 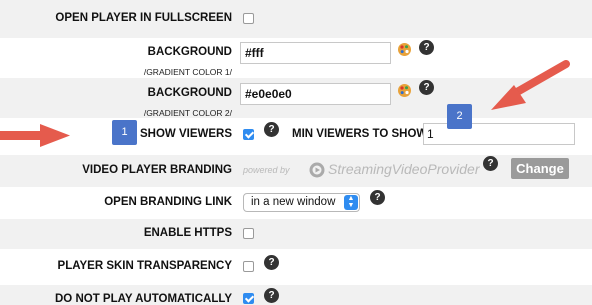 I want to click on branding-label: VIDEO PLAYER BRANDING, so click(x=157, y=170).